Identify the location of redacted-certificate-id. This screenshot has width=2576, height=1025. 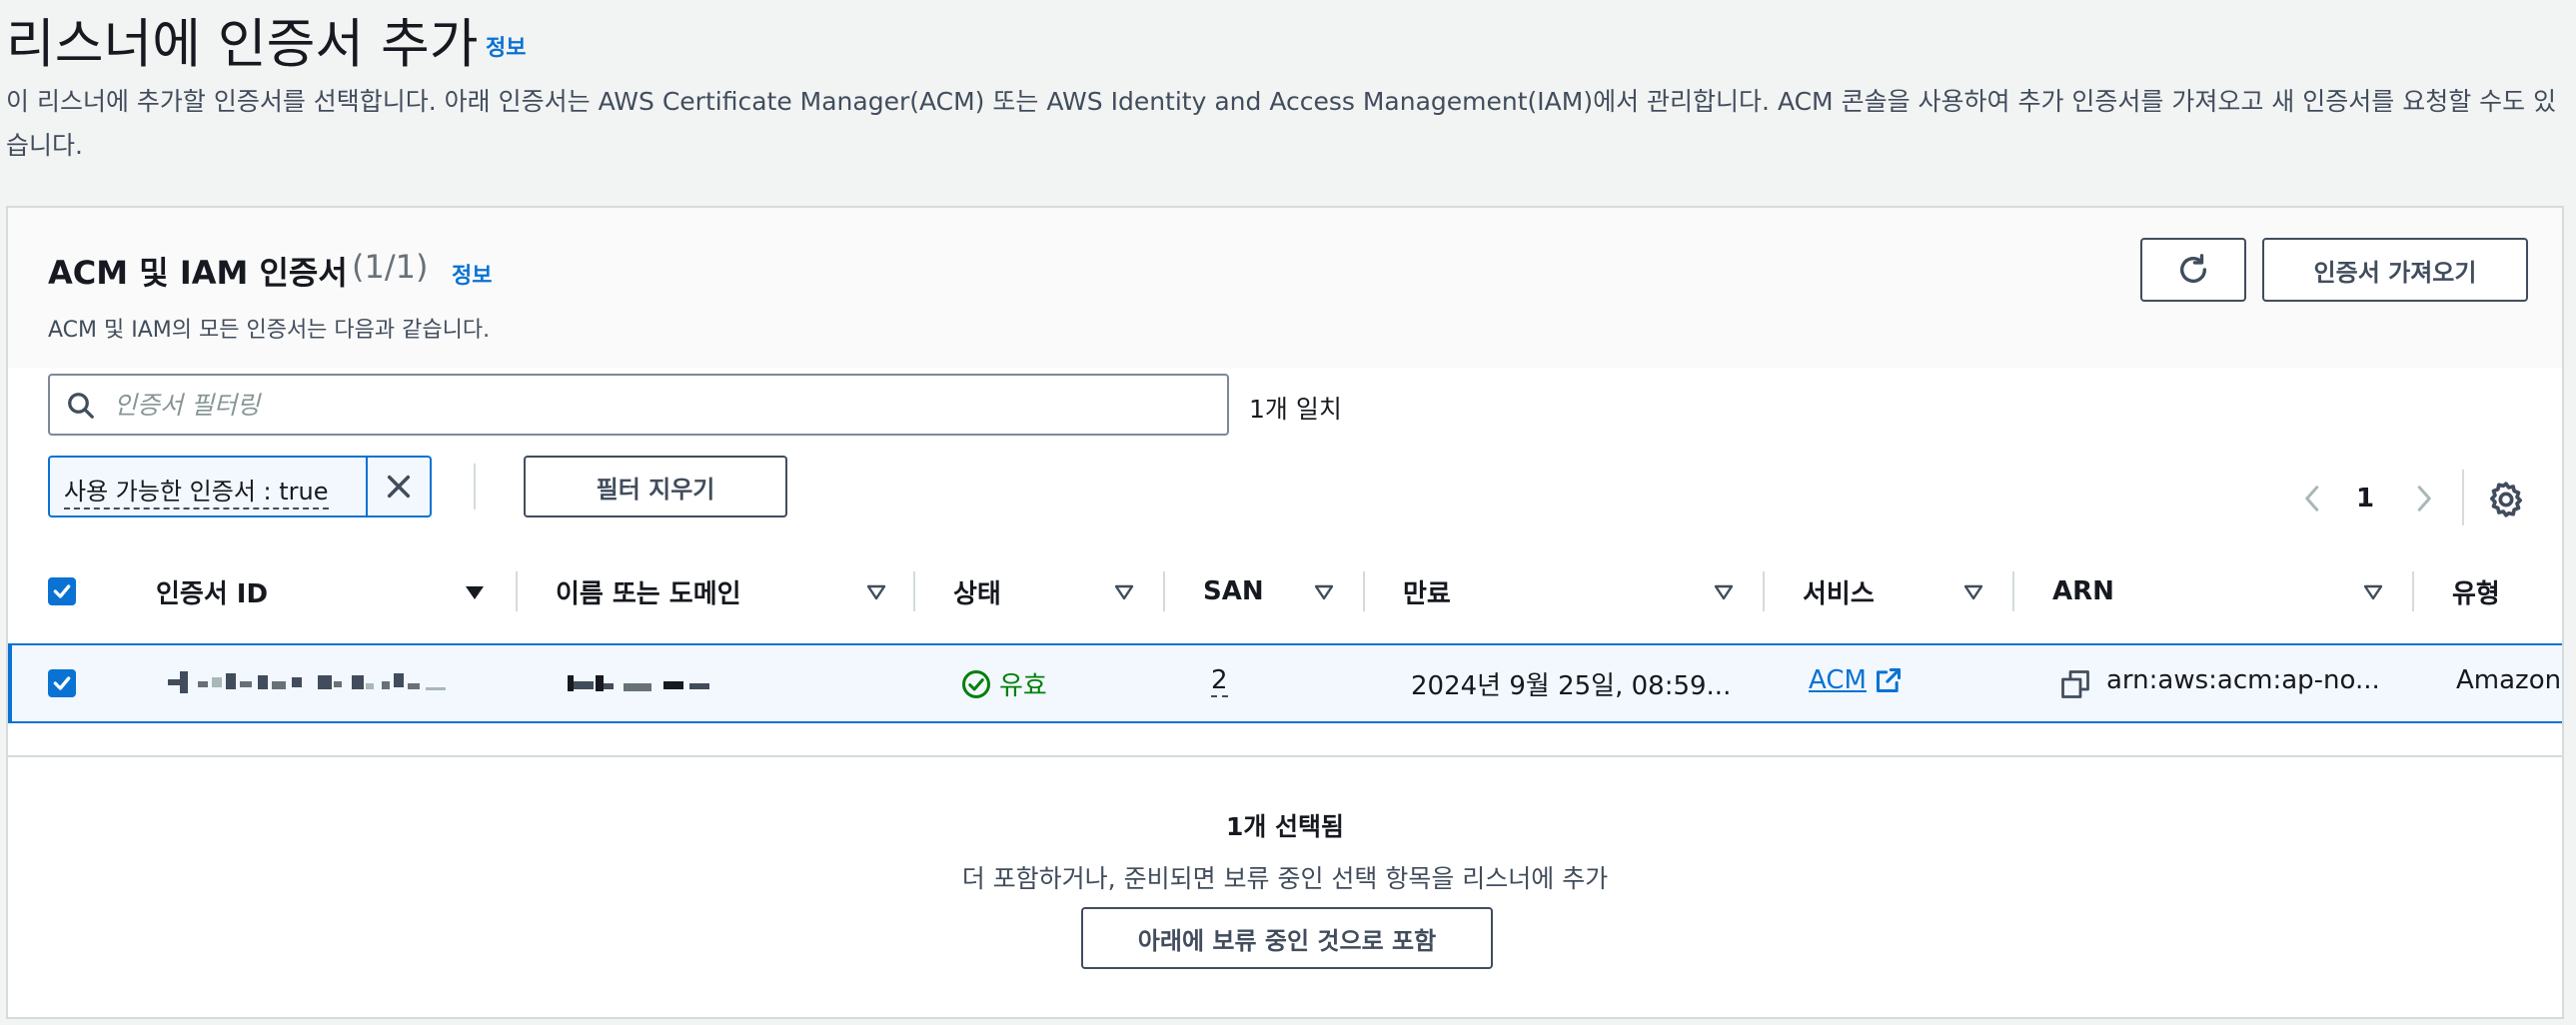
(307, 682).